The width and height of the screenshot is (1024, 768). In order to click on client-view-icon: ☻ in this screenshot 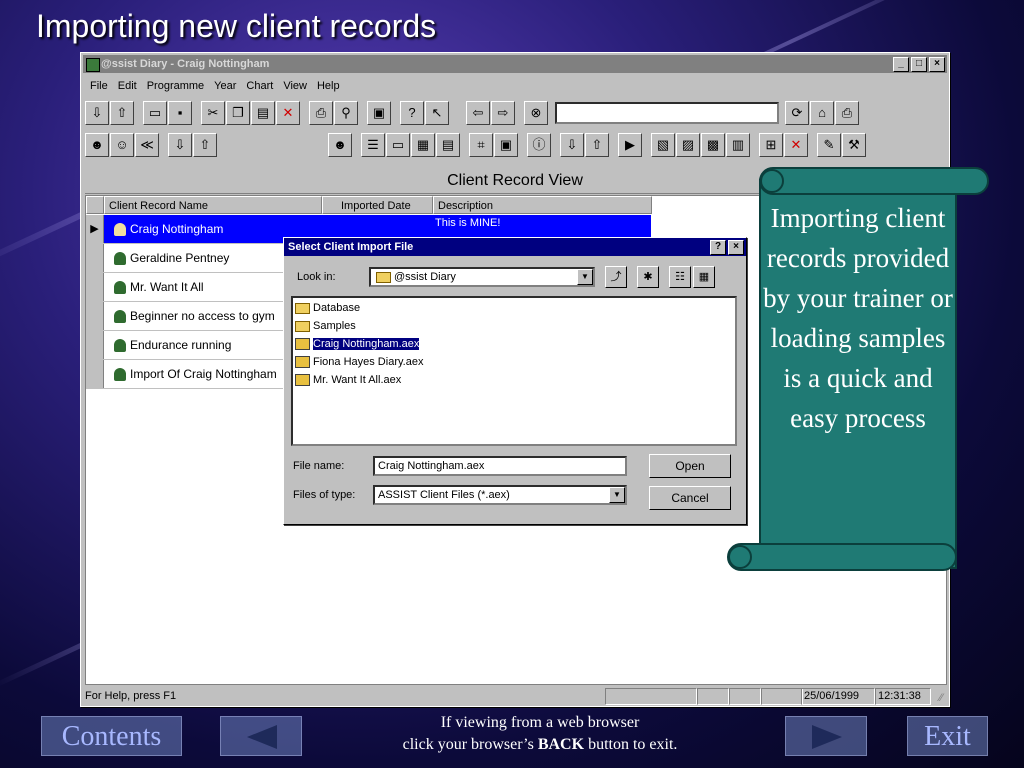, I will do `click(340, 145)`.